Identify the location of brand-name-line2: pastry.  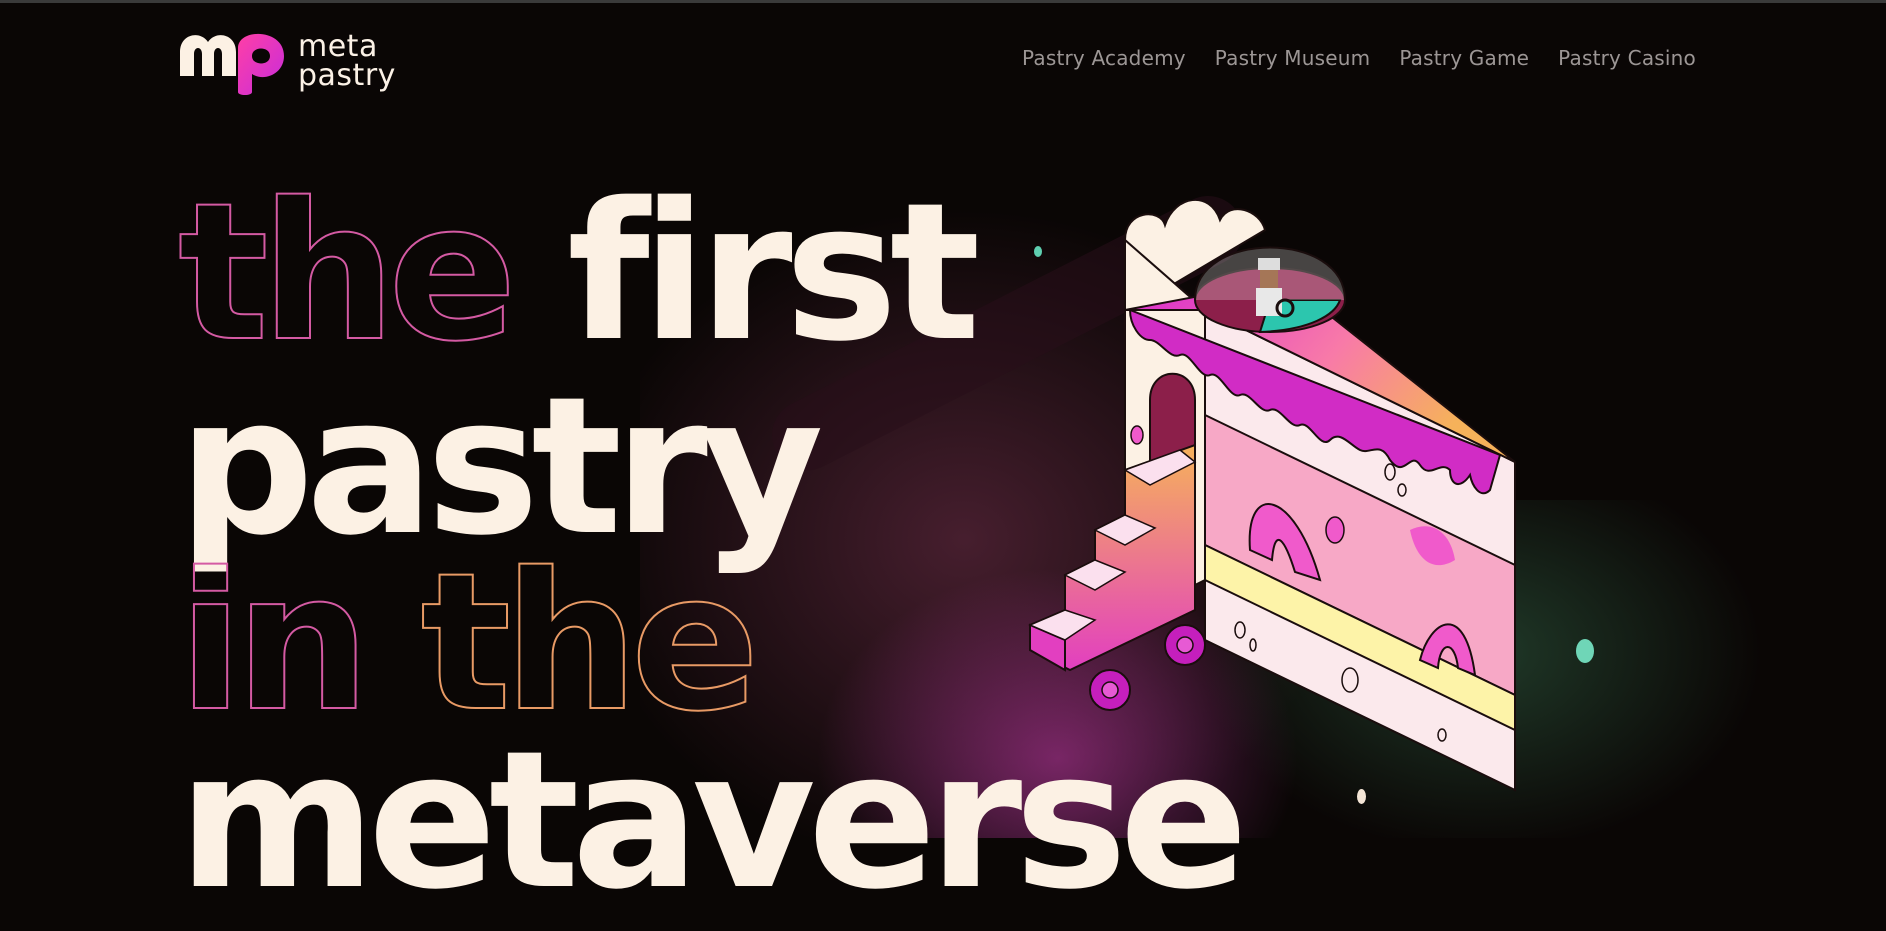
(347, 75).